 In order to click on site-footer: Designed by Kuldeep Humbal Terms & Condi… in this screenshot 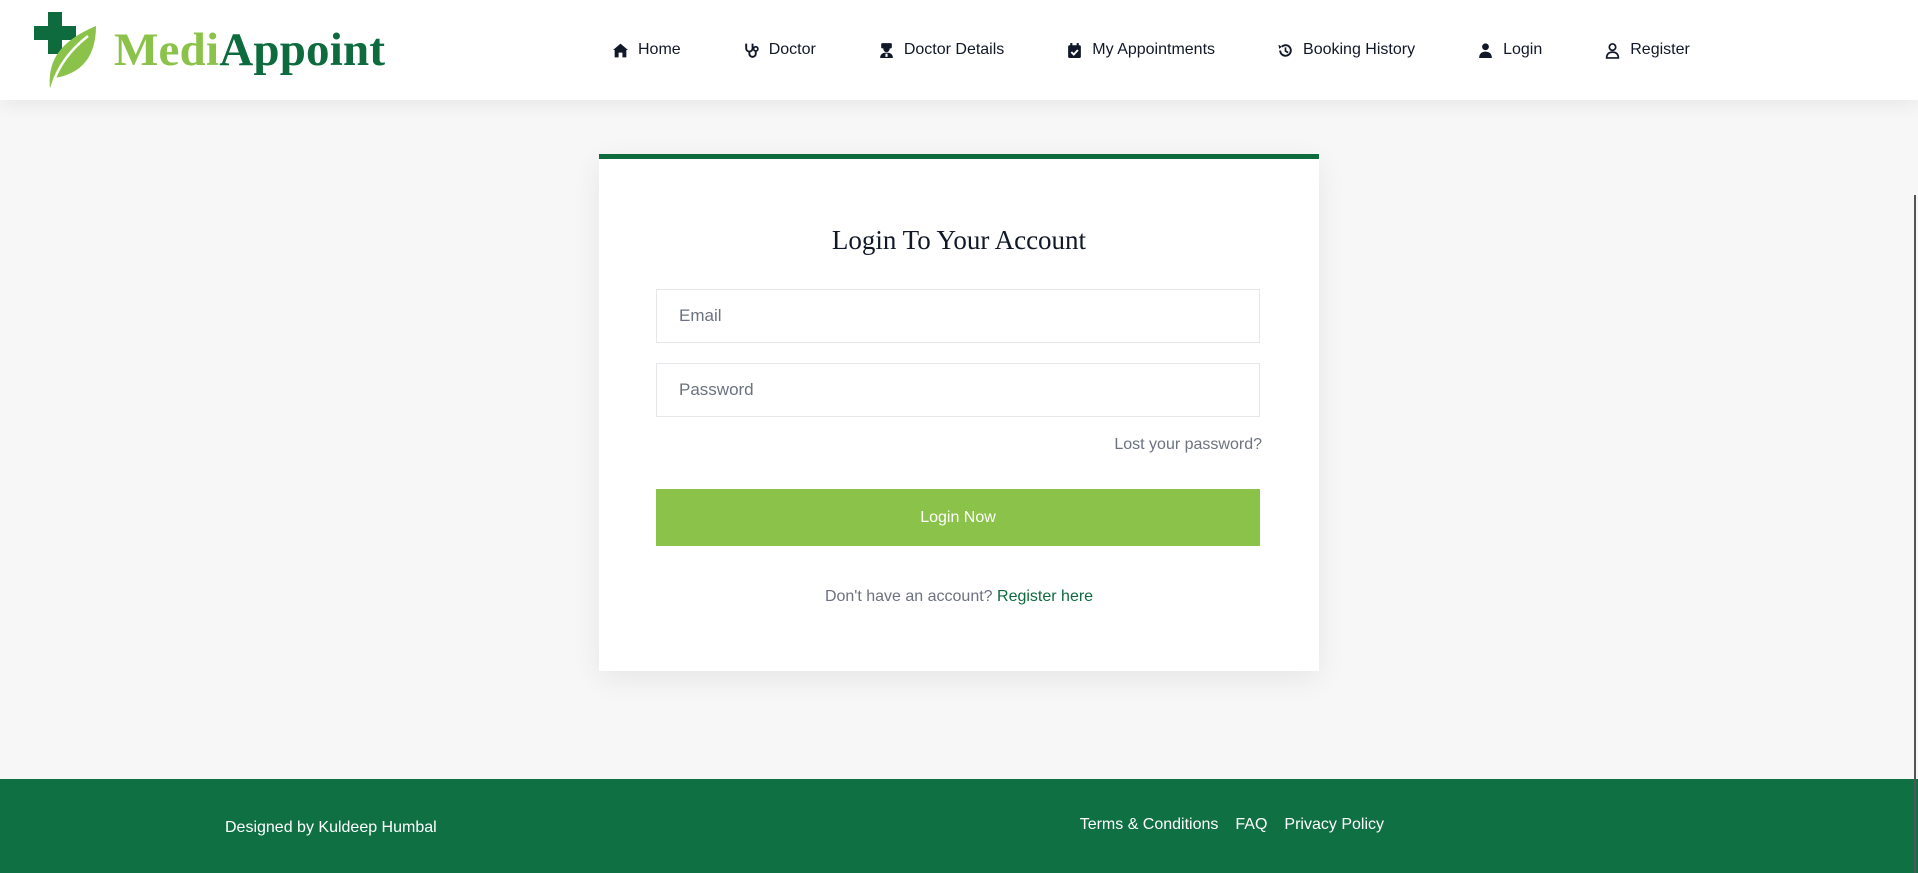, I will do `click(959, 826)`.